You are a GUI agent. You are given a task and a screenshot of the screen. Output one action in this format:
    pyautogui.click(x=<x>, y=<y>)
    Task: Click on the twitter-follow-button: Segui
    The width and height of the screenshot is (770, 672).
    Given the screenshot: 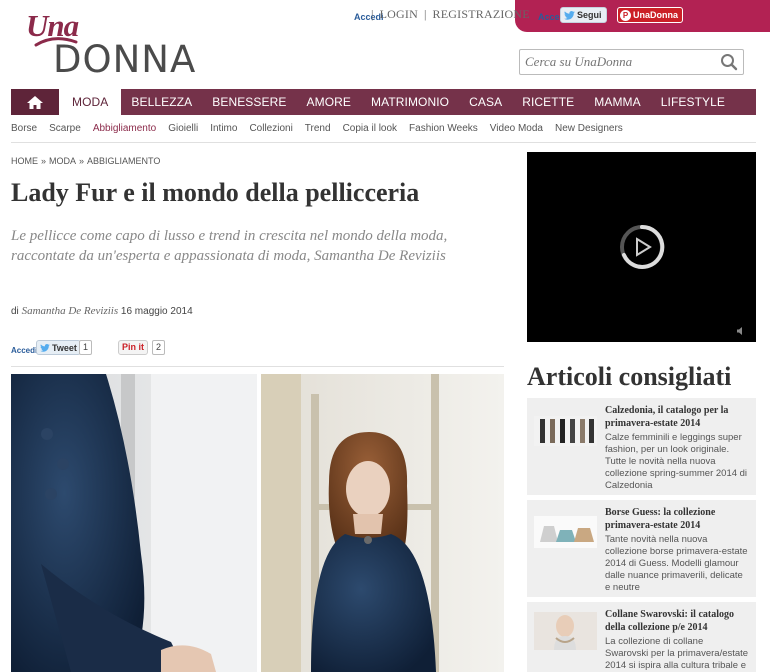 What is the action you would take?
    pyautogui.click(x=583, y=15)
    